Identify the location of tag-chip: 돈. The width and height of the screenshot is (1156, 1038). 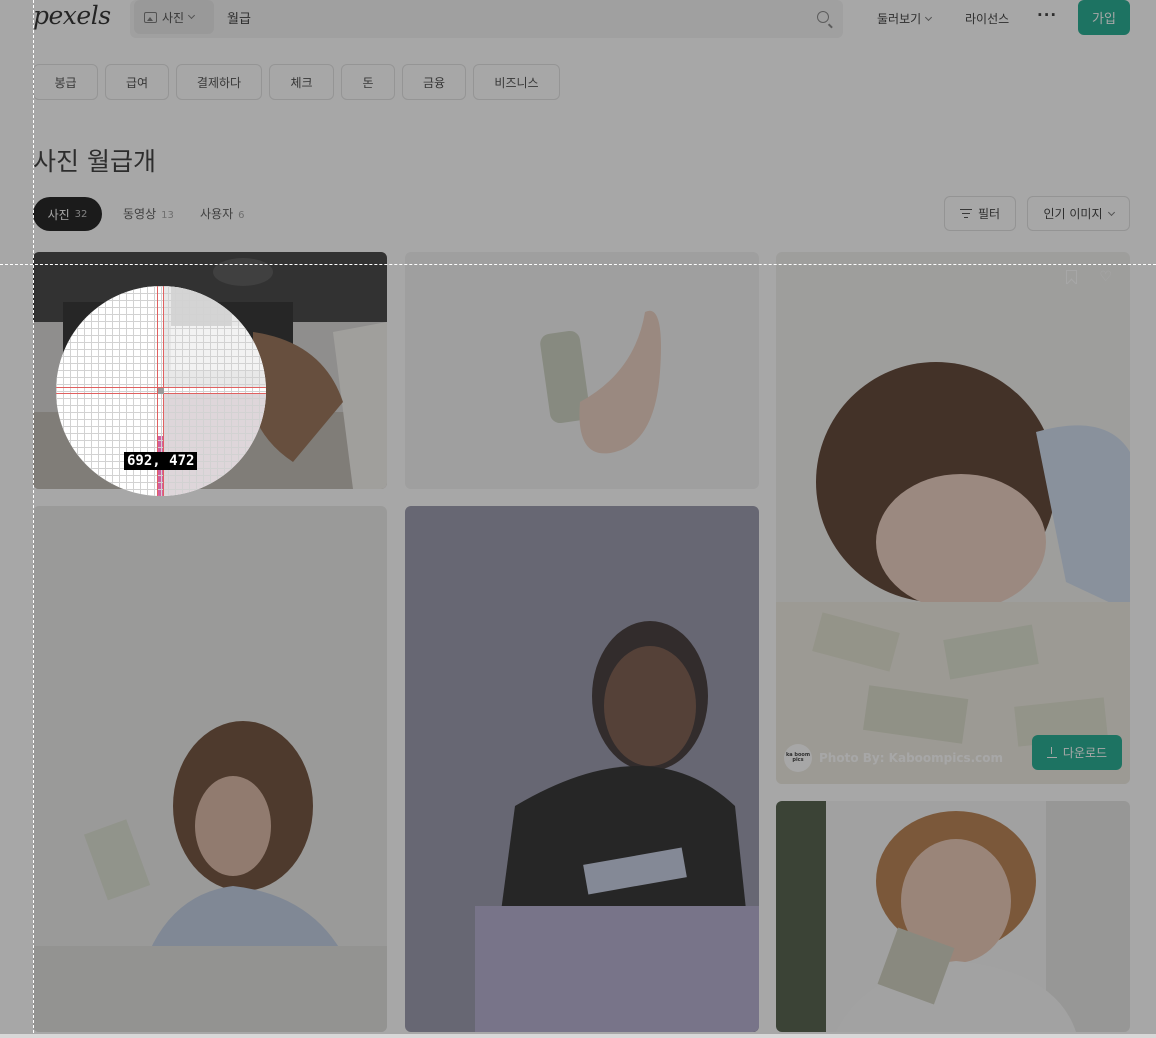
(368, 82).